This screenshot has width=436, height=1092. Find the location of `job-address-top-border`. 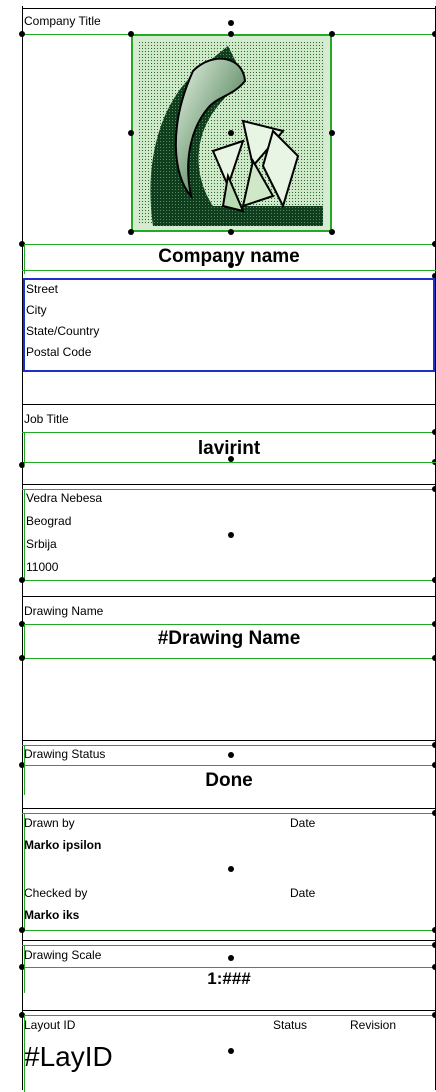

job-address-top-border is located at coordinates (229, 484).